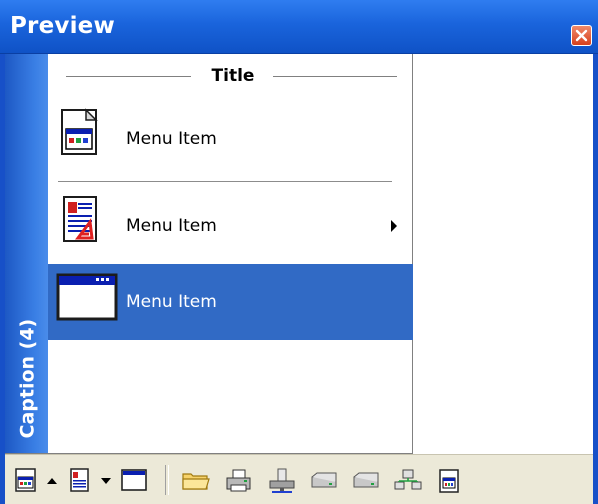 The height and width of the screenshot is (504, 598). I want to click on network-drive-icon, so click(282, 480).